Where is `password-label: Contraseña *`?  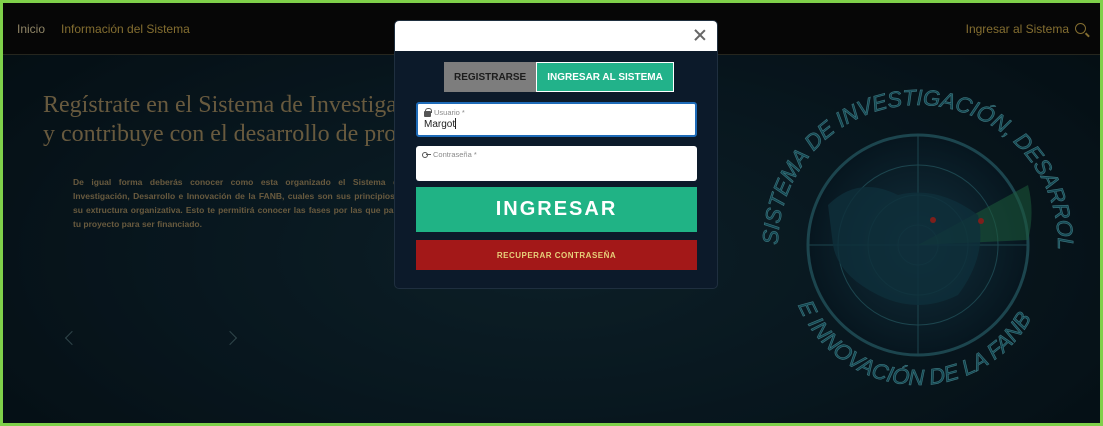
password-label: Contraseña * is located at coordinates (556, 154).